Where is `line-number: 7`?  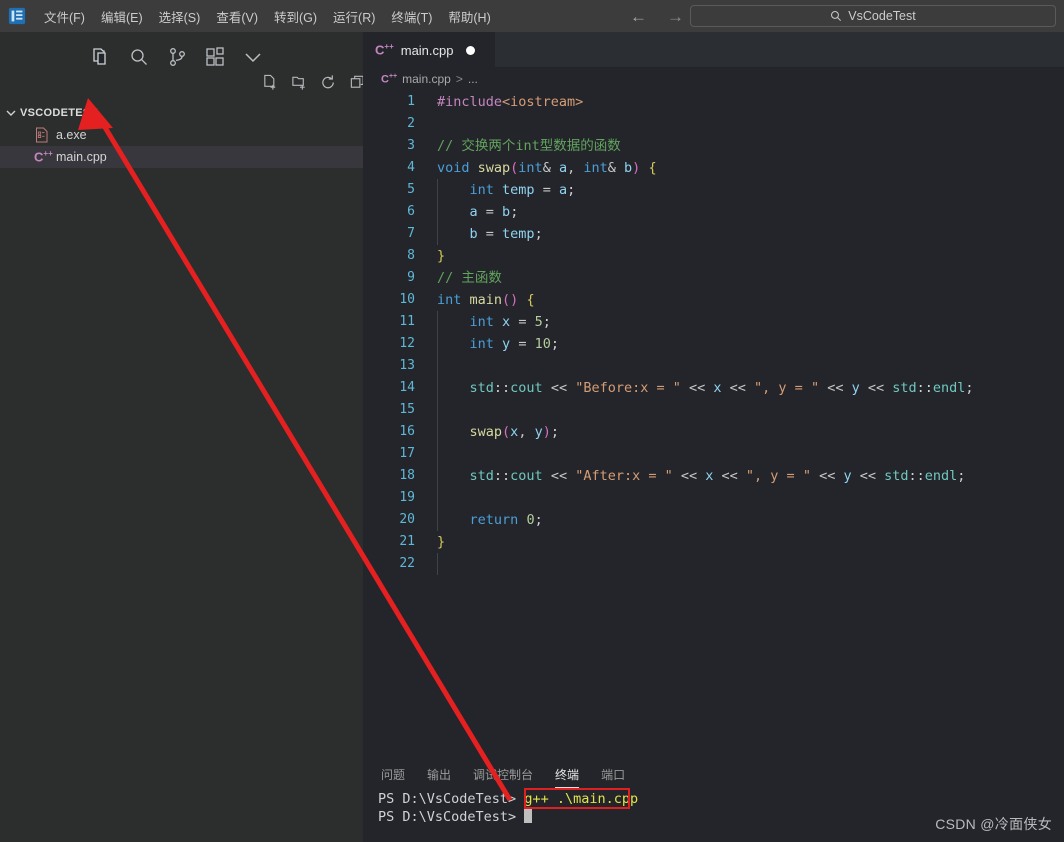 line-number: 7 is located at coordinates (411, 233).